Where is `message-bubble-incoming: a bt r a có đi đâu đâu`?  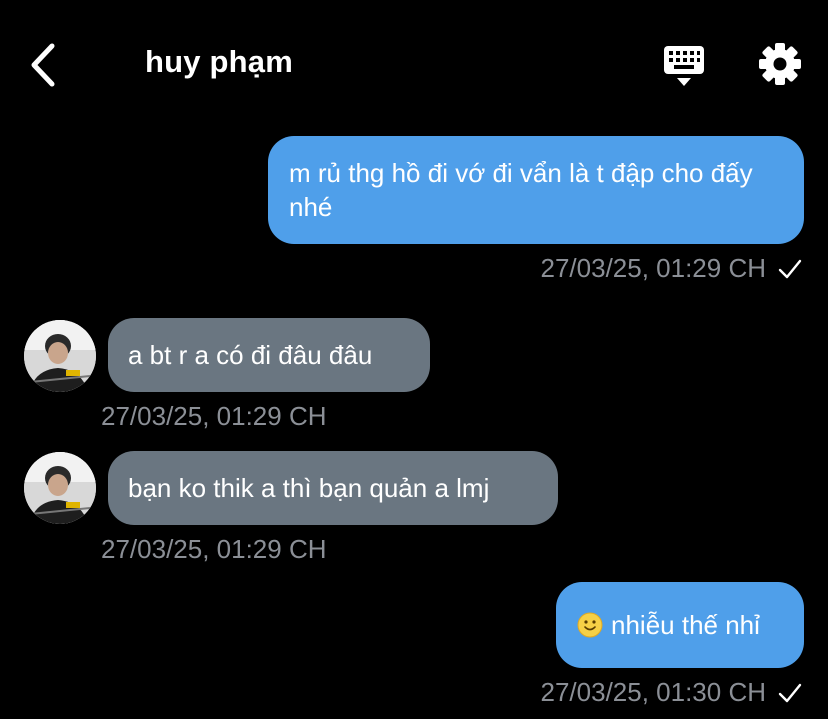 message-bubble-incoming: a bt r a có đi đâu đâu is located at coordinates (269, 355).